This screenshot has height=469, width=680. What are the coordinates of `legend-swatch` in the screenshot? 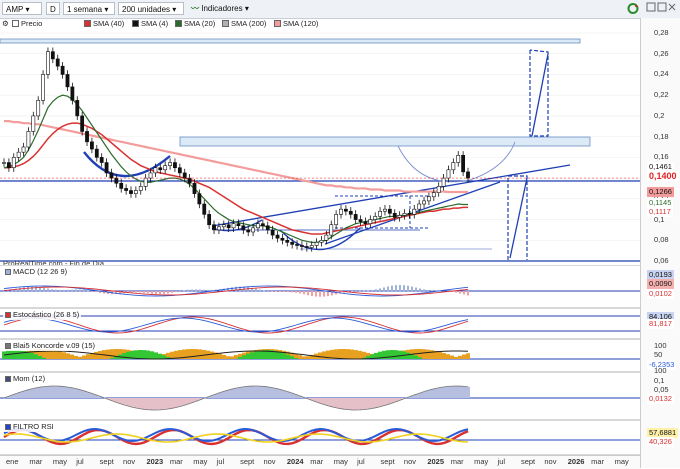 It's located at (87, 23).